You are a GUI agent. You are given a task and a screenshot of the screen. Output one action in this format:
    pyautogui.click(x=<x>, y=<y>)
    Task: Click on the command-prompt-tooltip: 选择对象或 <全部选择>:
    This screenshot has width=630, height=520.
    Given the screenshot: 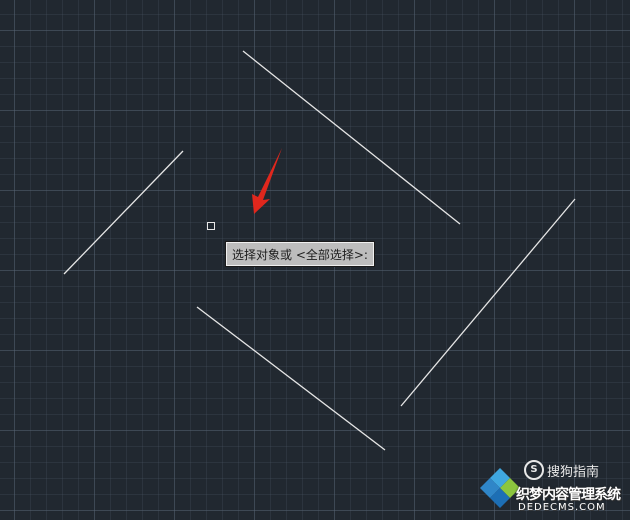 What is the action you would take?
    pyautogui.click(x=300, y=254)
    